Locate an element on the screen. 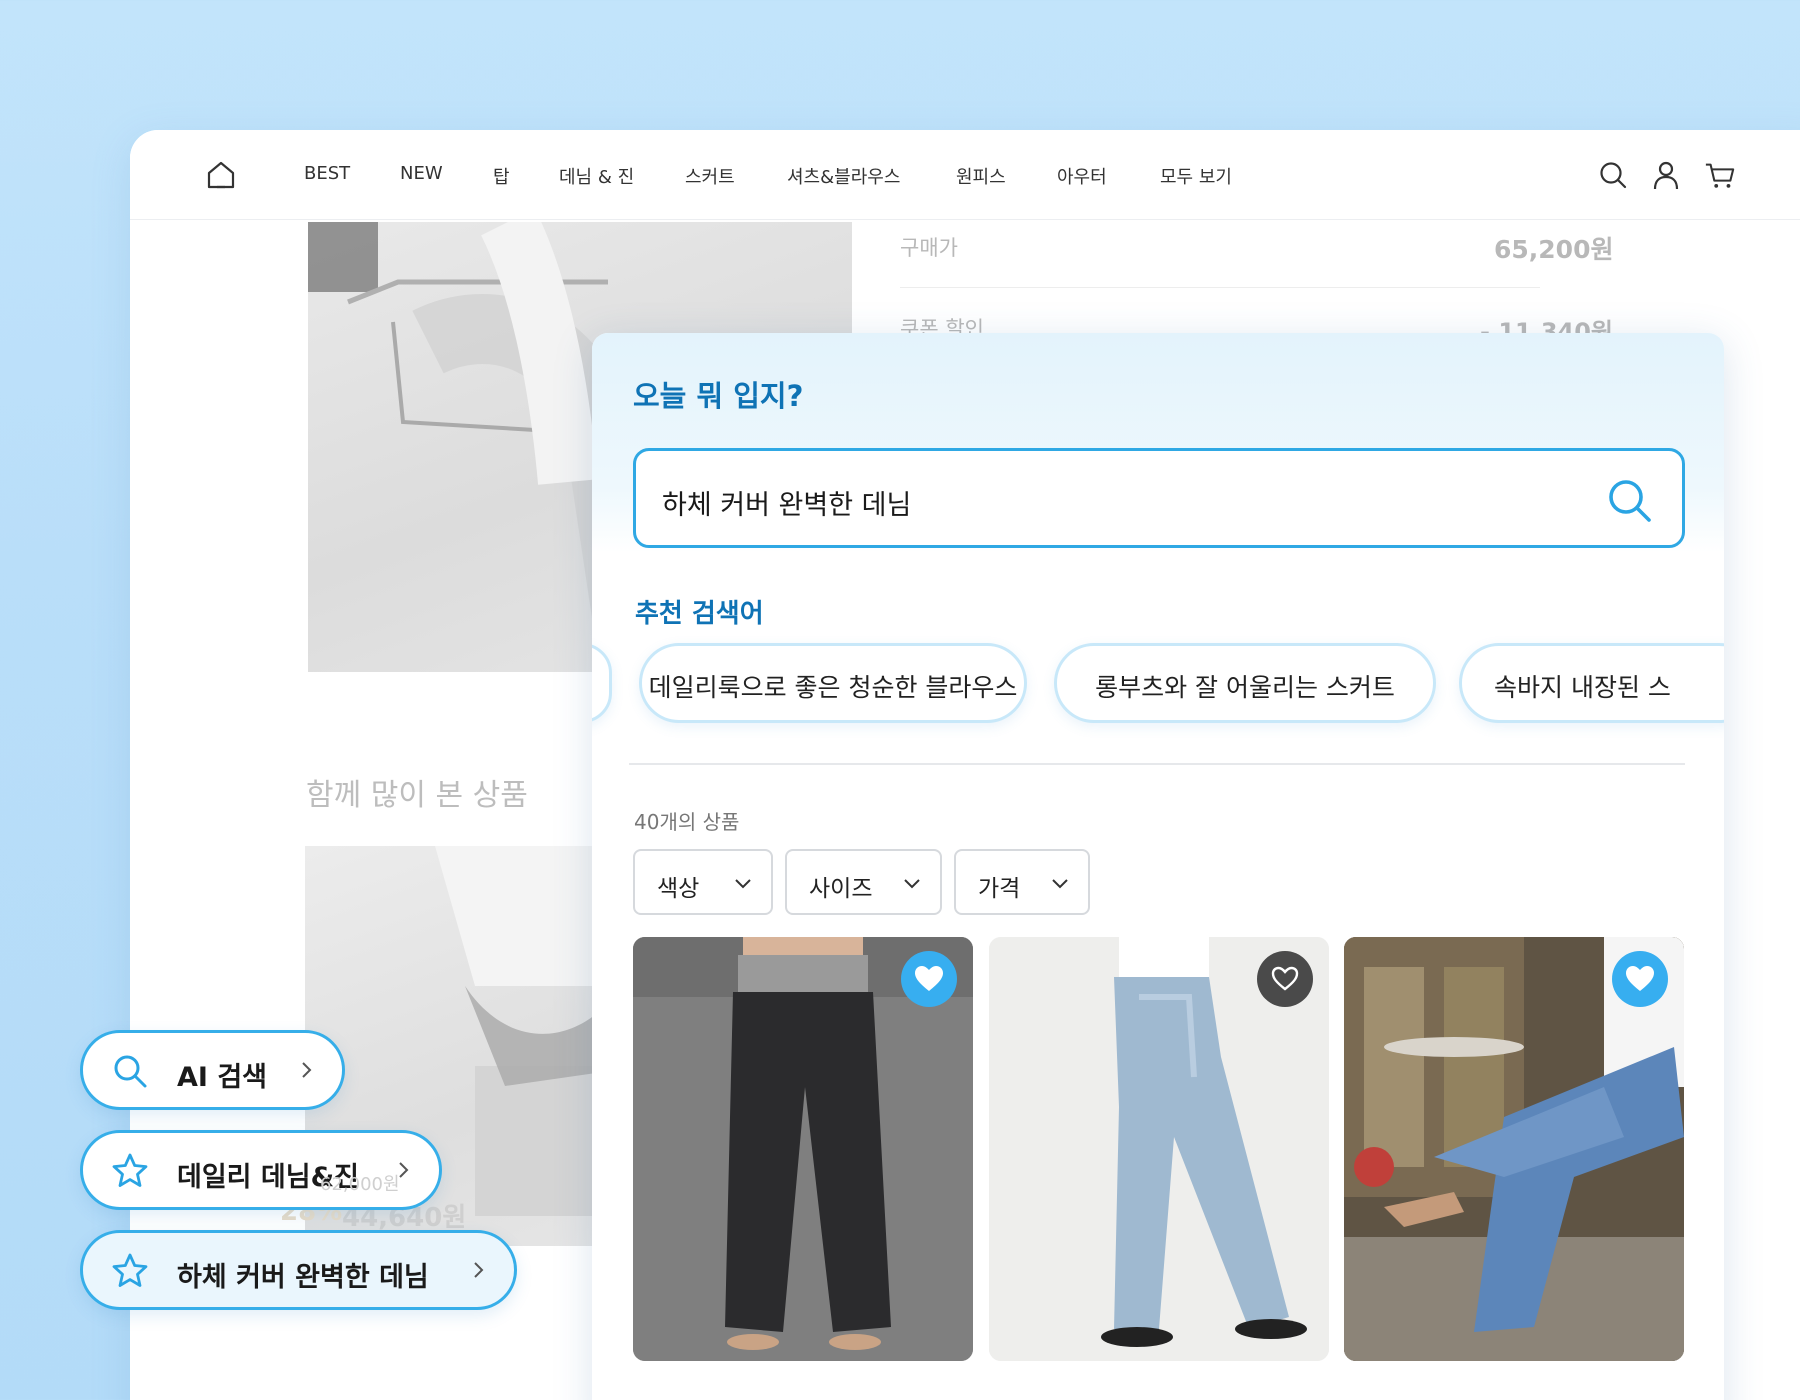 This screenshot has height=1400, width=1800. search-submit-icon is located at coordinates (1630, 501).